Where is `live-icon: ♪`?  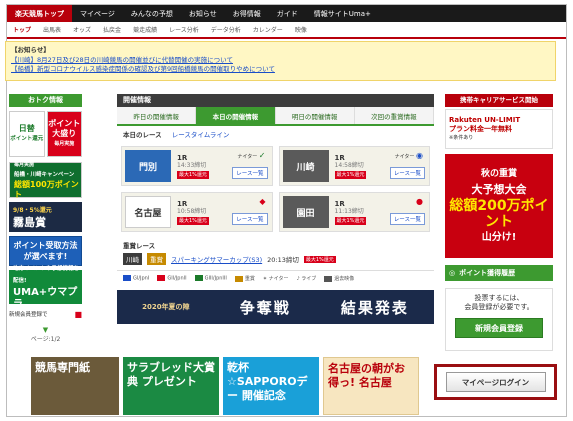
live-icon: ♪ is located at coordinates (298, 279).